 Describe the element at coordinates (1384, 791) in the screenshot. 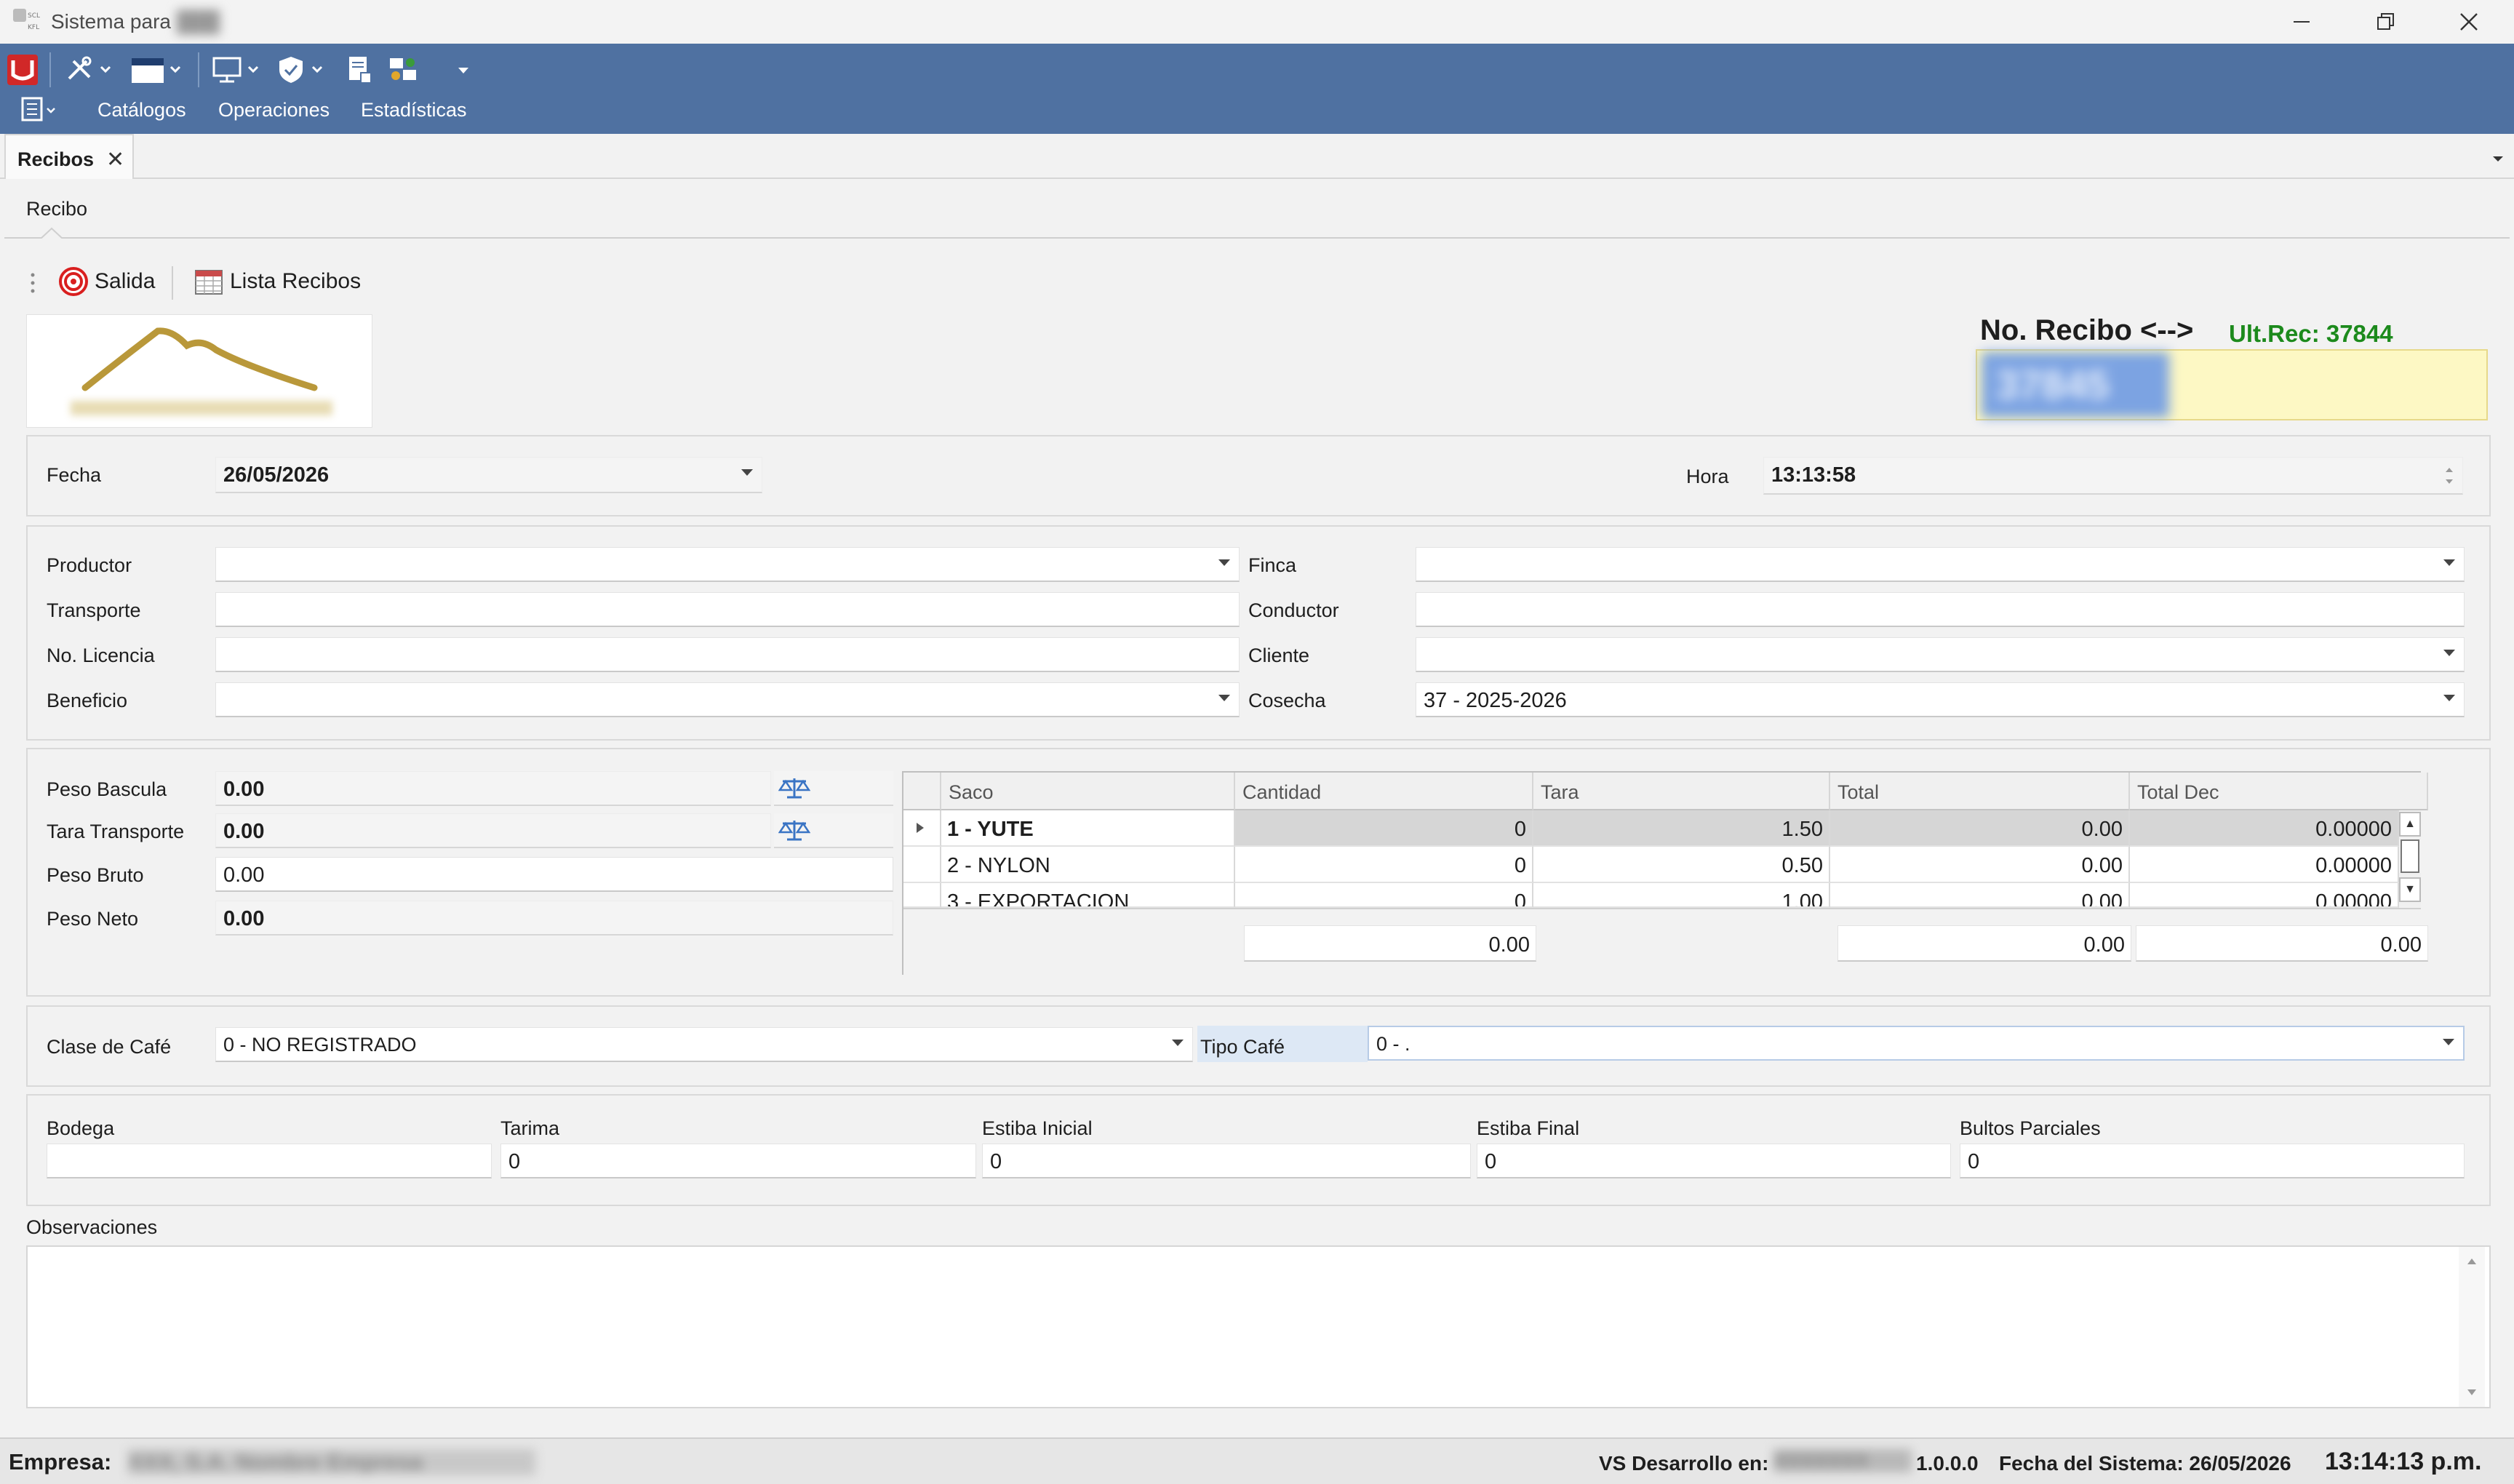

I see `col-cantidad: Cantidad` at that location.